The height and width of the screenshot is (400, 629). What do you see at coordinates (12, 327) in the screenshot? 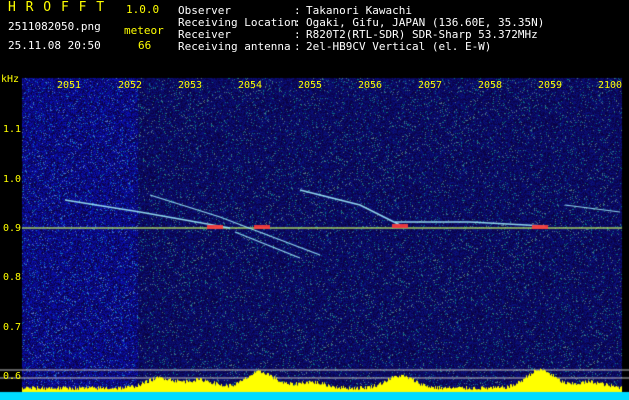
I see `y-tick: 0.7` at bounding box center [12, 327].